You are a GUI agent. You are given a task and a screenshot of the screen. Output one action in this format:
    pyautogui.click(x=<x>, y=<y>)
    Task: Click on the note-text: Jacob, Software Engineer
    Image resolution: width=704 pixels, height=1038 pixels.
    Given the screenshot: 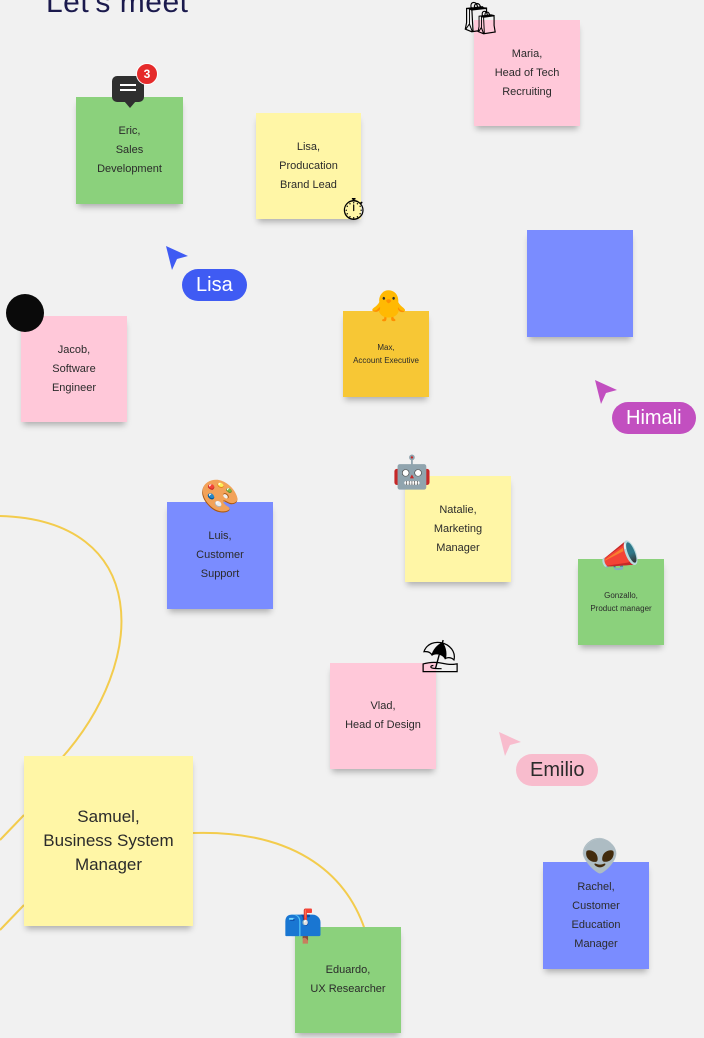 What is the action you would take?
    pyautogui.click(x=74, y=368)
    